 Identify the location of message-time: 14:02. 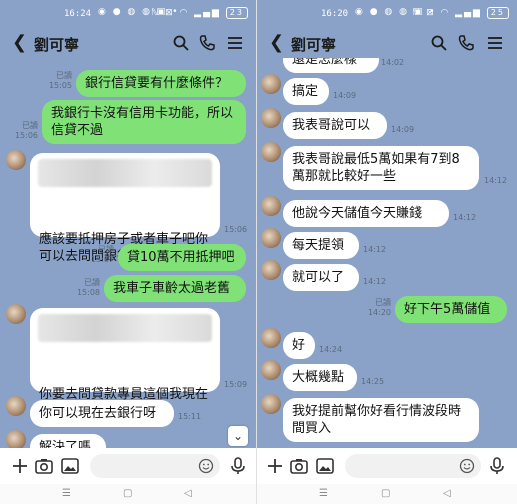
(393, 62).